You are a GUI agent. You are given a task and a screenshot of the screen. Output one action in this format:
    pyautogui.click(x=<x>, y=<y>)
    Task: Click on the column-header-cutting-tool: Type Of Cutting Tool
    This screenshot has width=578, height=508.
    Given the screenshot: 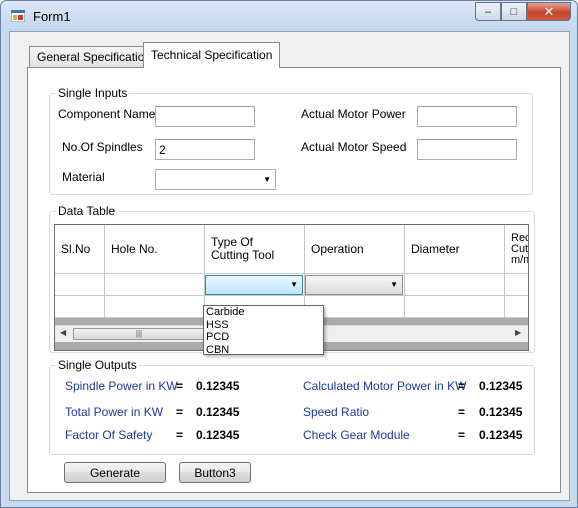 What is the action you would take?
    pyautogui.click(x=255, y=249)
    